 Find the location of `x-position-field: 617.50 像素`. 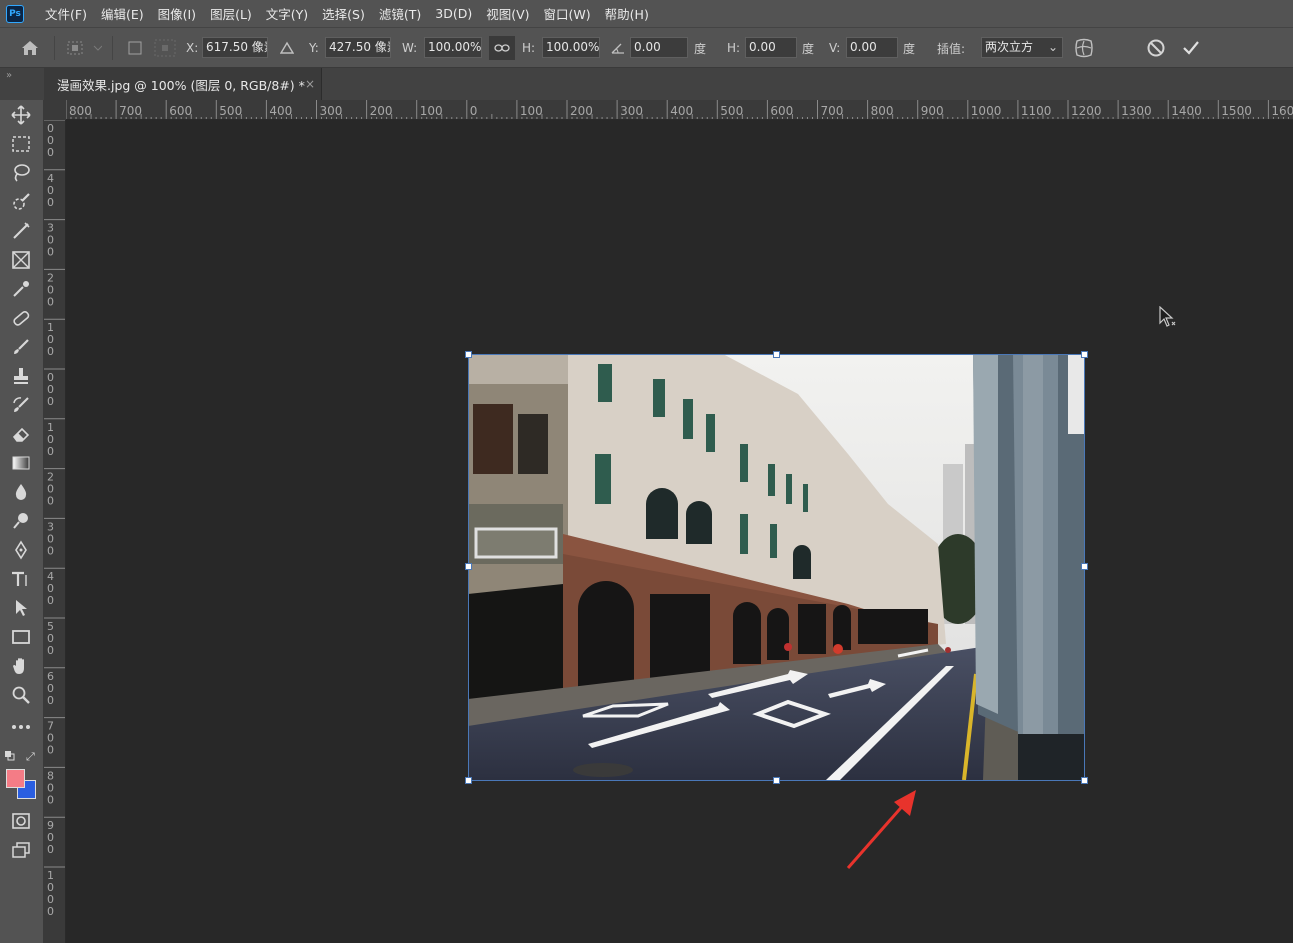

x-position-field: 617.50 像素 is located at coordinates (235, 47).